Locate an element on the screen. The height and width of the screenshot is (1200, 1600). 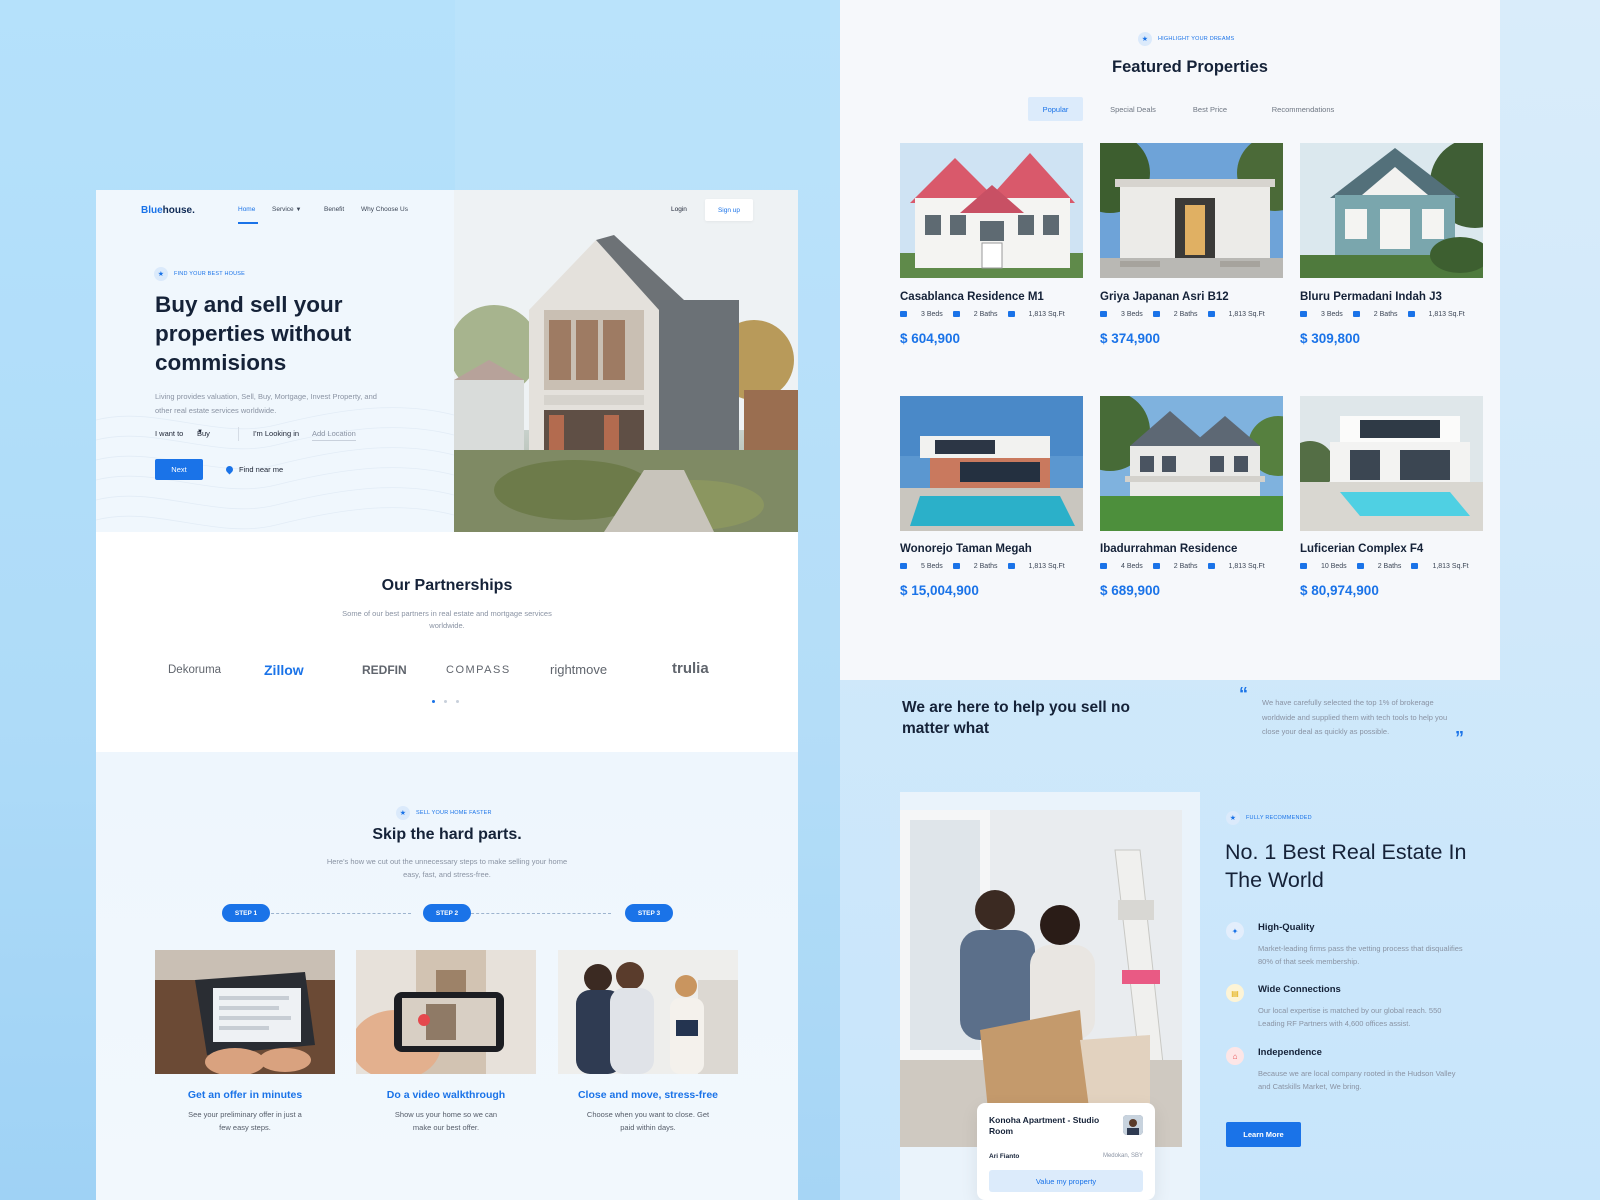
property-price: $ 374,900 is located at coordinates (1130, 338).